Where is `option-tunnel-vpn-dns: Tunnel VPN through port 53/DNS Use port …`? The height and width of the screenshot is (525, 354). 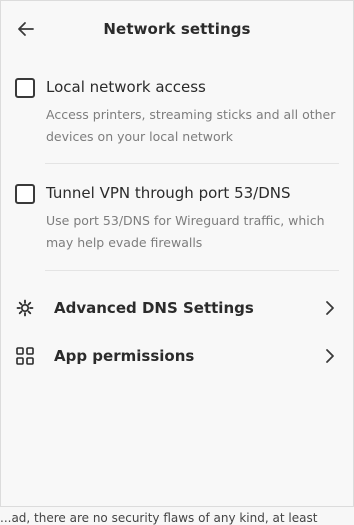
option-tunnel-vpn-dns: Tunnel VPN through port 53/DNS Use port … is located at coordinates (177, 219).